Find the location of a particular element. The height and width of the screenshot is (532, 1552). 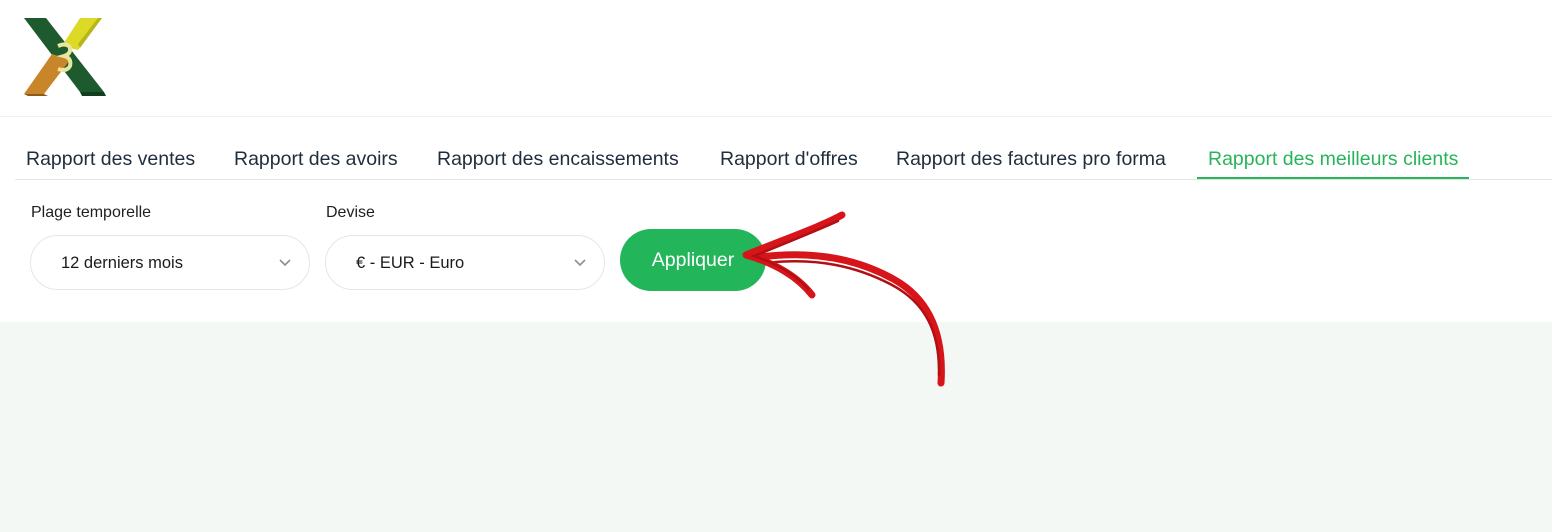

tab-best-clients-report: Rapport des meilleurs clients is located at coordinates (1333, 159).